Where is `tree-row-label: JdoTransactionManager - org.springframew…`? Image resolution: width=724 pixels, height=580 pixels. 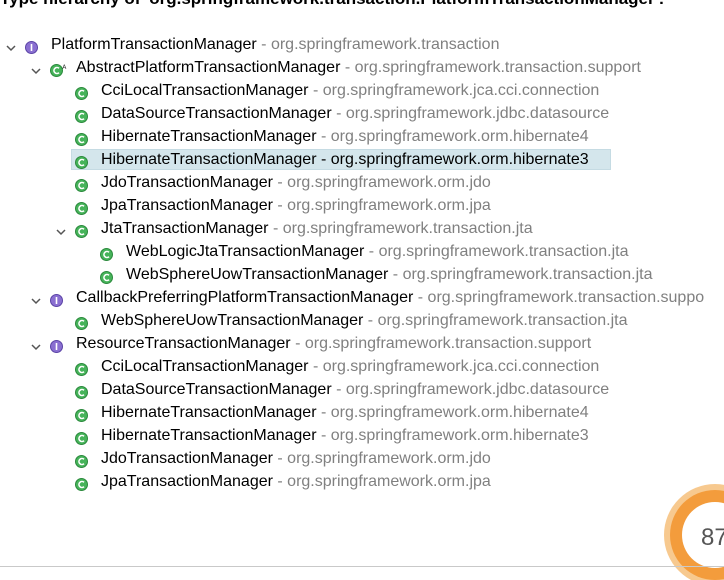
tree-row-label: JdoTransactionManager - org.springframew… is located at coordinates (296, 182).